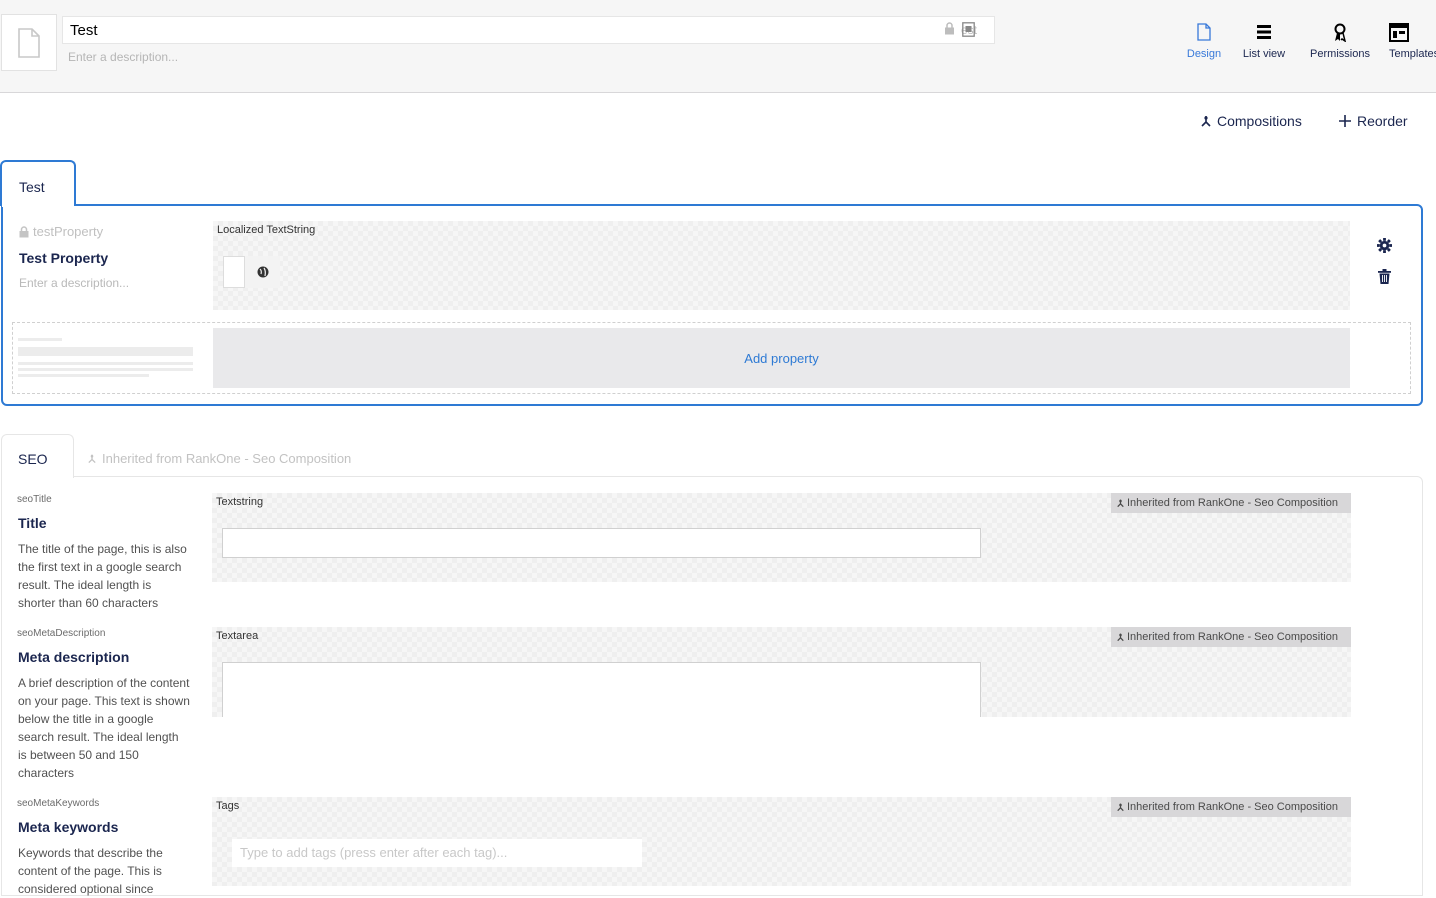 This screenshot has width=1436, height=898. Describe the element at coordinates (1204, 46) in the screenshot. I see `nav-design: Design` at that location.